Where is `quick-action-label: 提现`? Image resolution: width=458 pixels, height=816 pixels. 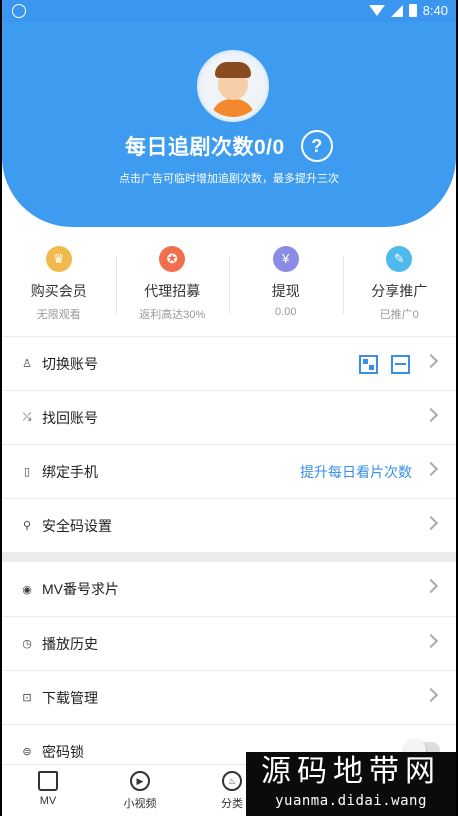
quick-action-label: 提现 is located at coordinates (285, 291).